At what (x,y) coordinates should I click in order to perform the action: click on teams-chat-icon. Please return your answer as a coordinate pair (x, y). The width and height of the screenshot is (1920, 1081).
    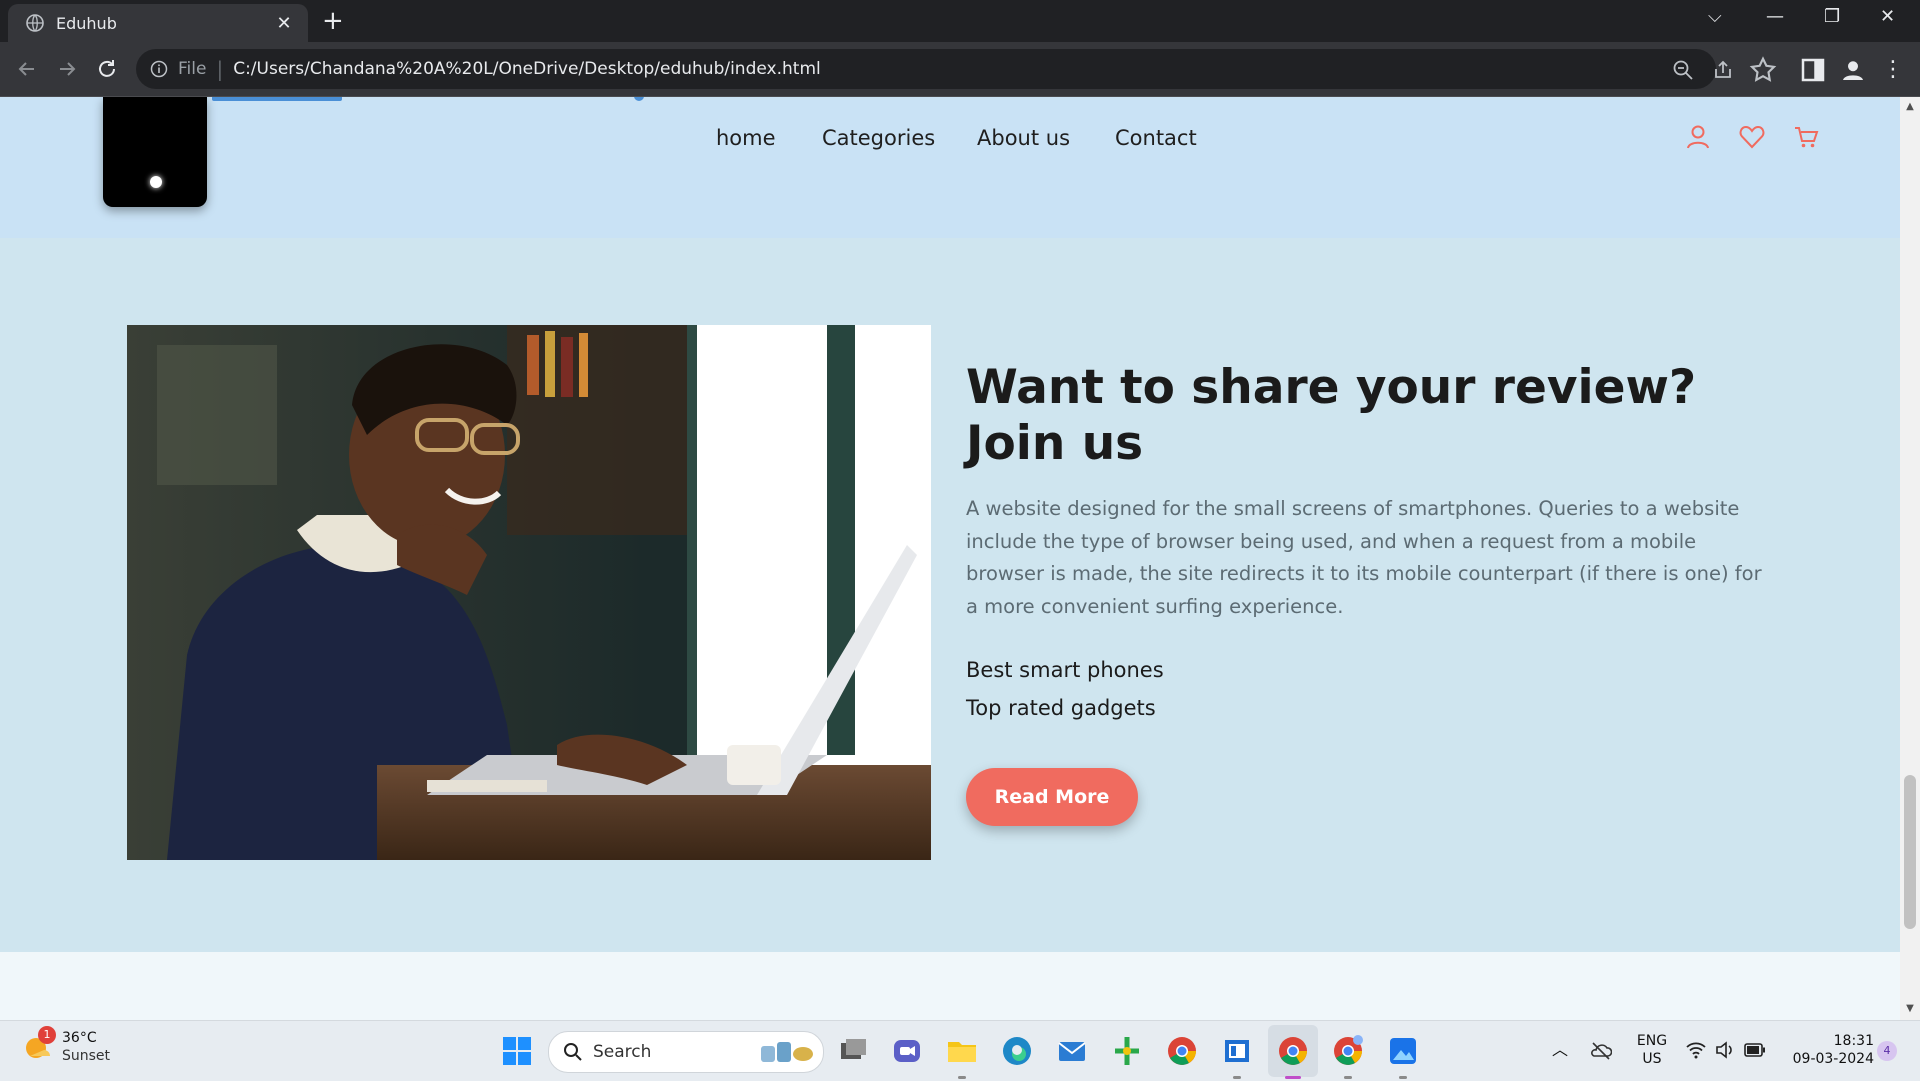
    Looking at the image, I should click on (907, 1051).